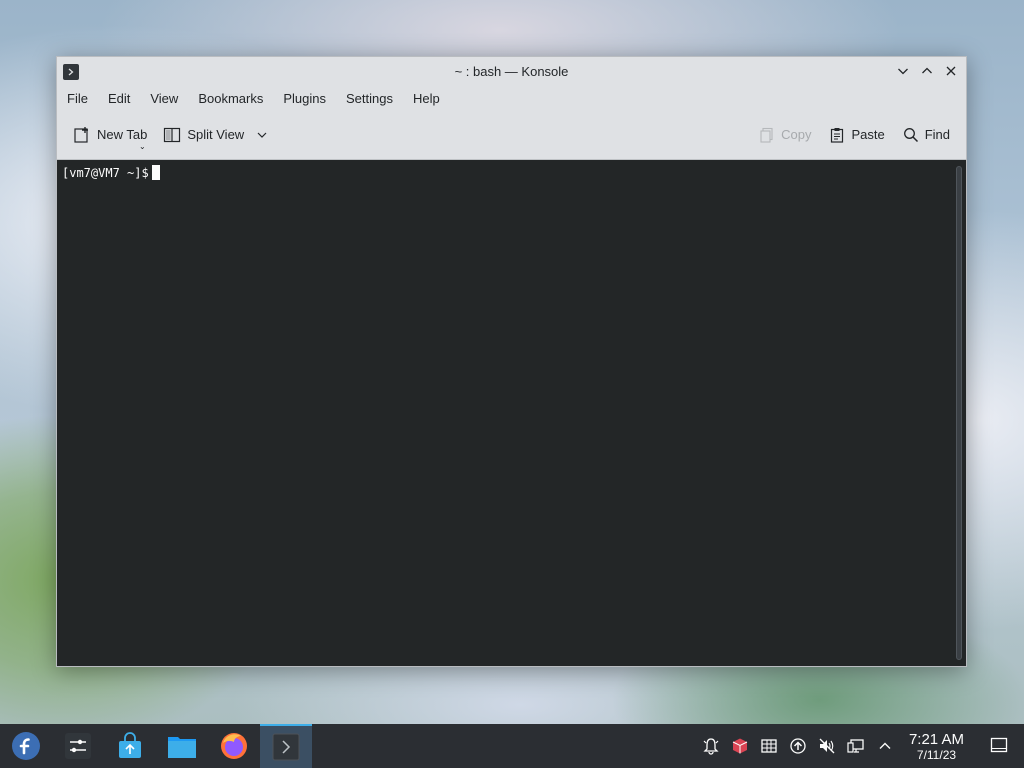  Describe the element at coordinates (837, 135) in the screenshot. I see `paste-icon` at that location.